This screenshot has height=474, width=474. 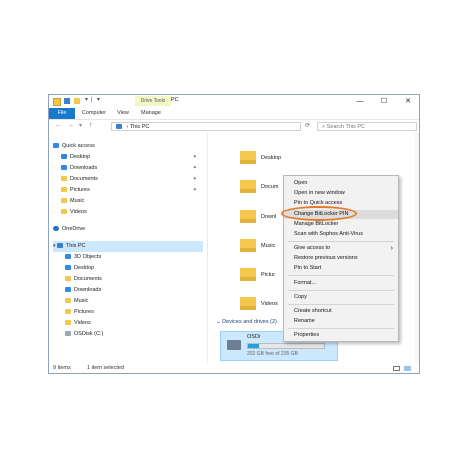 What do you see at coordinates (341, 297) in the screenshot?
I see `menu-item-copy: Copy` at bounding box center [341, 297].